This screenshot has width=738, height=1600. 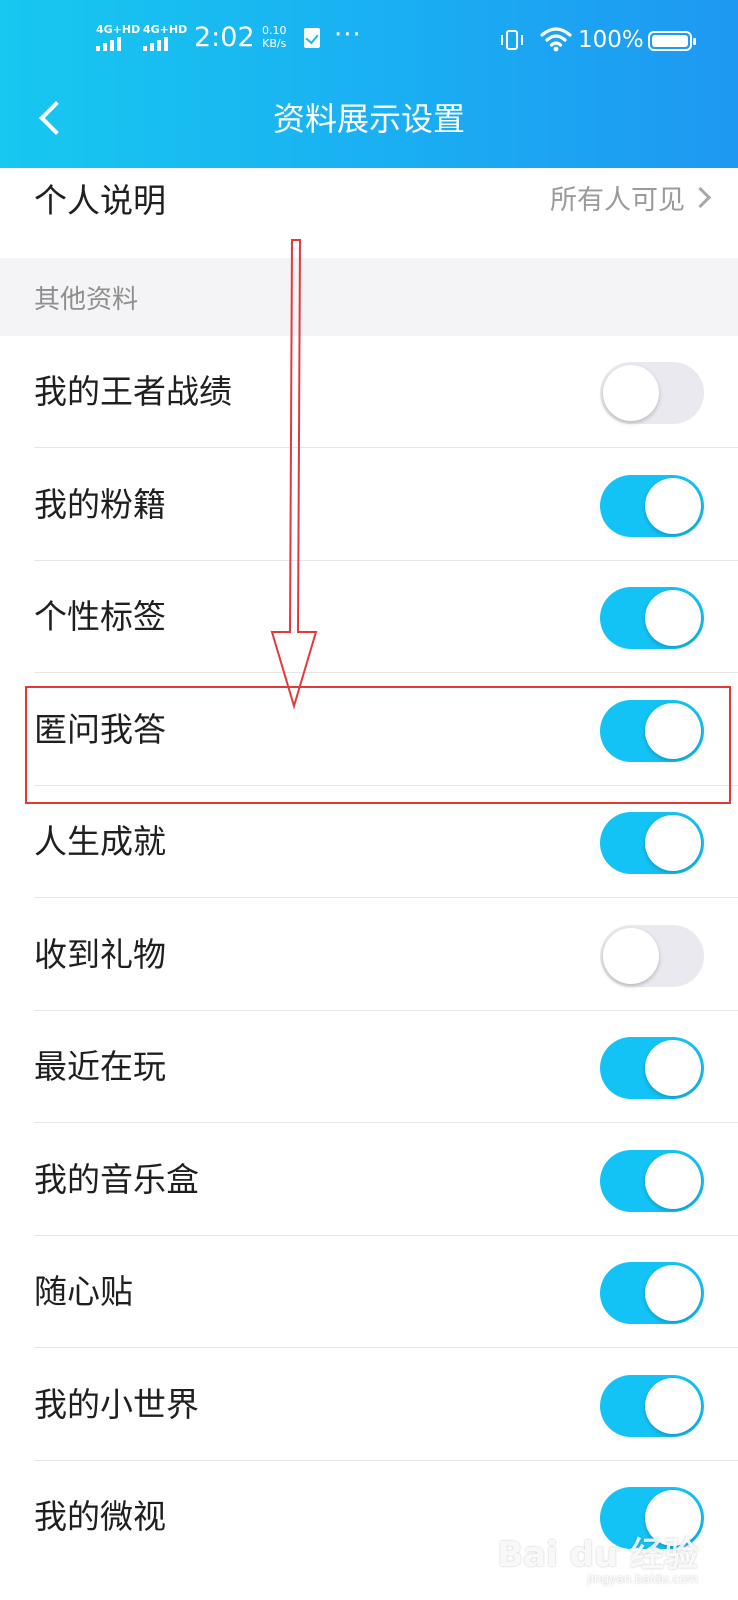 What do you see at coordinates (512, 40) in the screenshot?
I see `vibrate-icon` at bounding box center [512, 40].